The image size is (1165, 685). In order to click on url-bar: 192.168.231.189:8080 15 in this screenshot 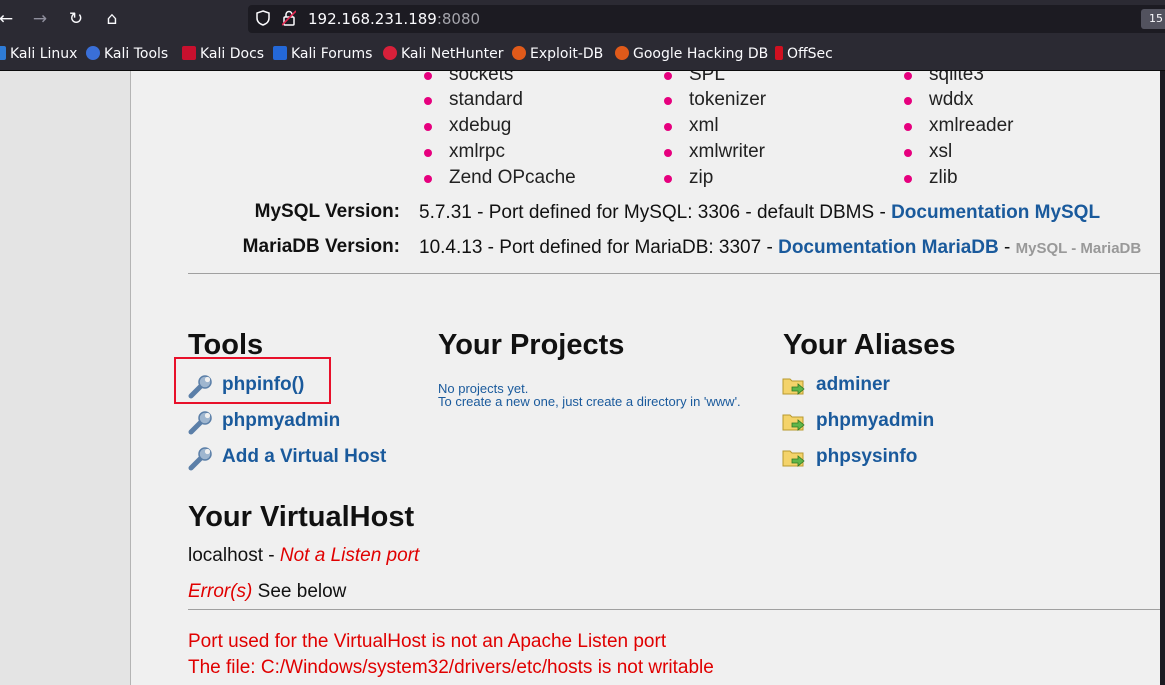, I will do `click(706, 19)`.